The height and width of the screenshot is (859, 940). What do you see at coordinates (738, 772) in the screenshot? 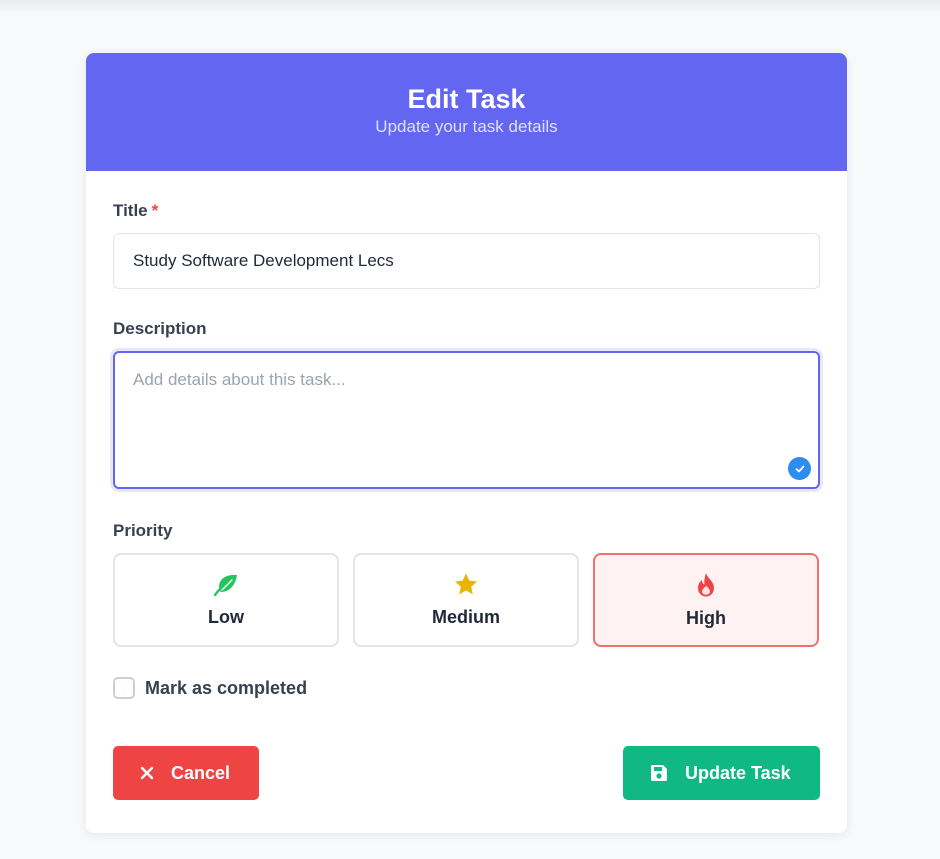
I see `update-task-label: Update Task` at bounding box center [738, 772].